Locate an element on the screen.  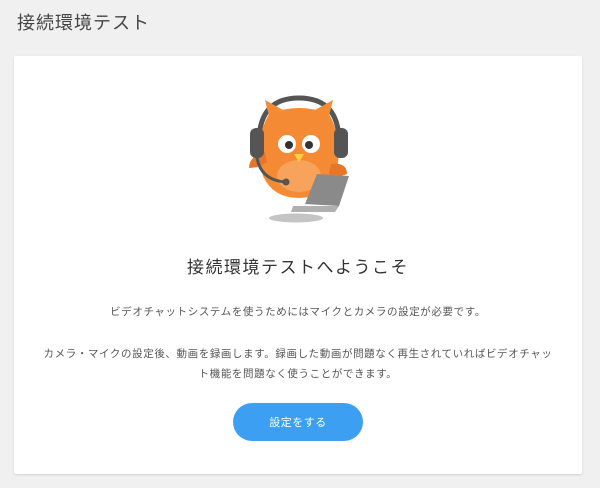
headset-earcup-right is located at coordinates (341, 143).